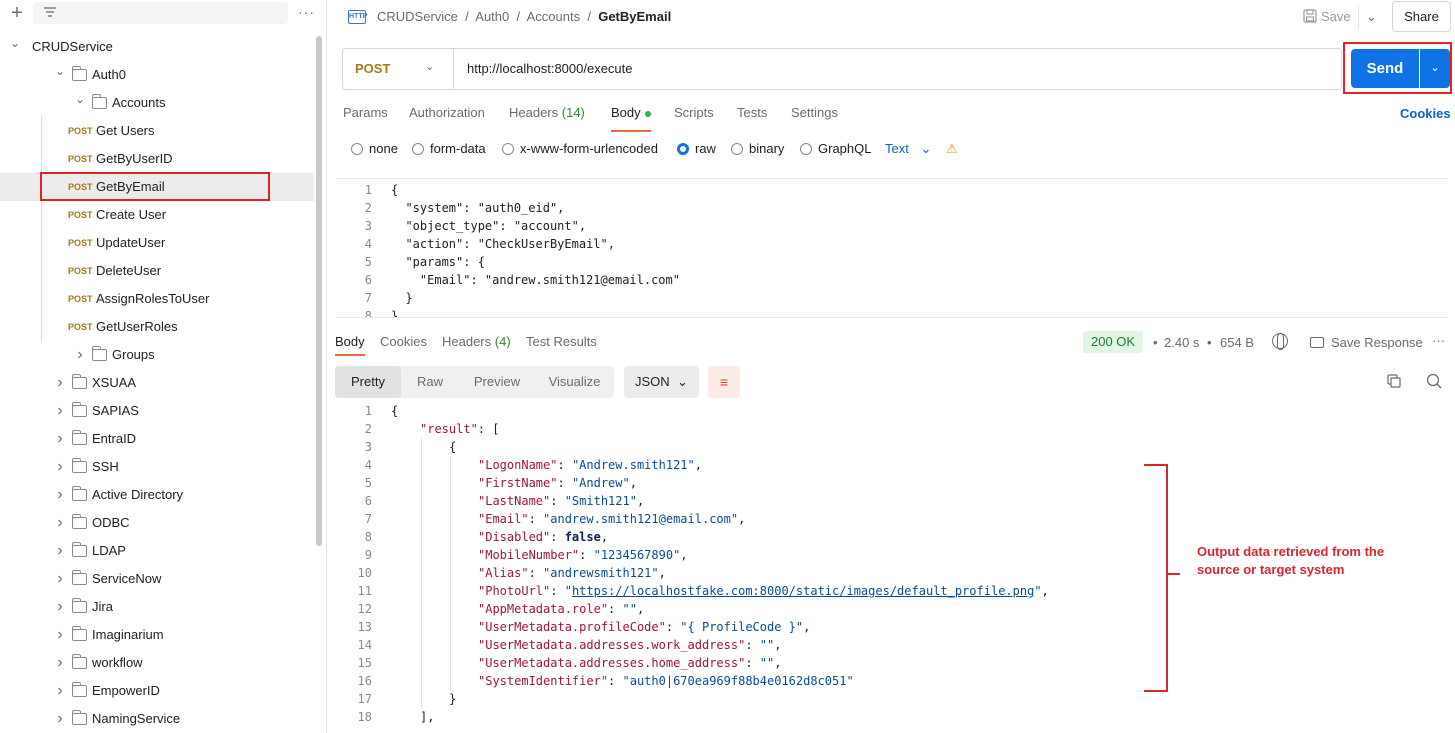 Image resolution: width=1455 pixels, height=733 pixels. What do you see at coordinates (629, 645) in the screenshot?
I see `code-text: "UserMetadata.addresses.work_address"` at bounding box center [629, 645].